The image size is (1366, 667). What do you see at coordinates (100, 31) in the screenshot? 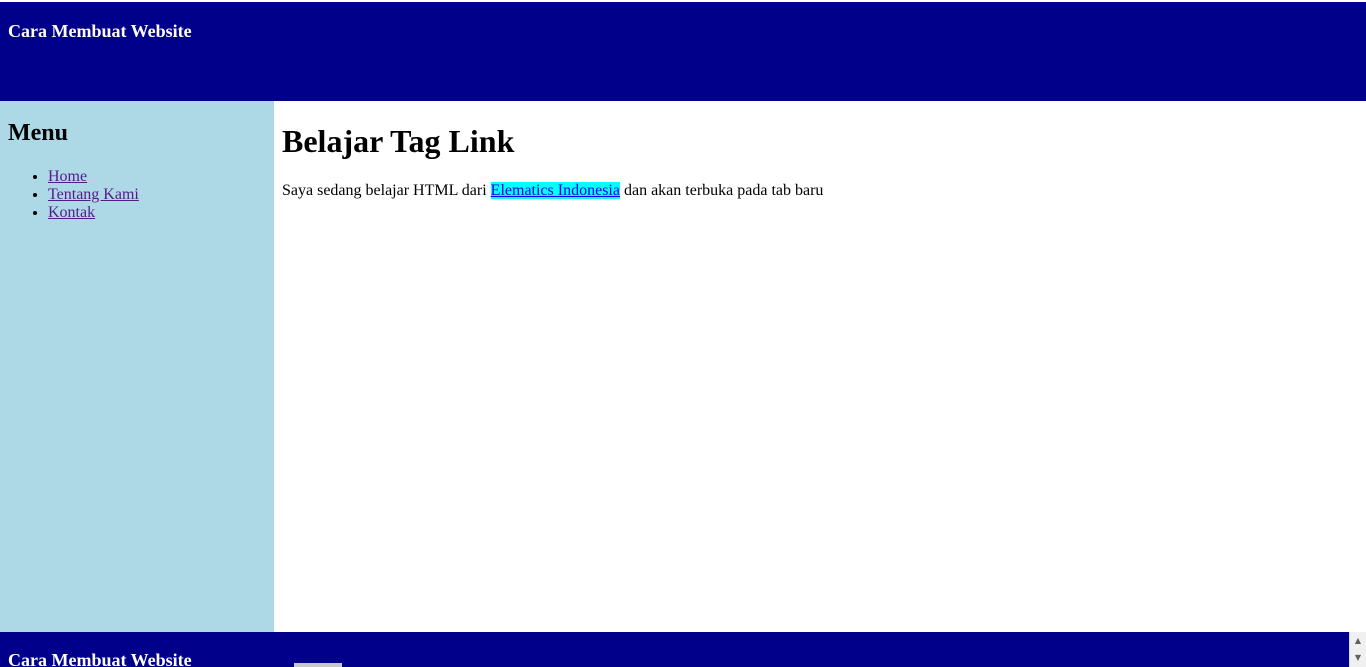
I see `site-title: Cara Membuat Website` at bounding box center [100, 31].